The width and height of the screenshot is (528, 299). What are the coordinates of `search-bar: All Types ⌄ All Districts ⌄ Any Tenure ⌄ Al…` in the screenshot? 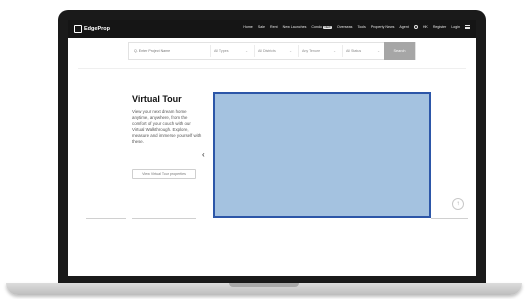 It's located at (272, 51).